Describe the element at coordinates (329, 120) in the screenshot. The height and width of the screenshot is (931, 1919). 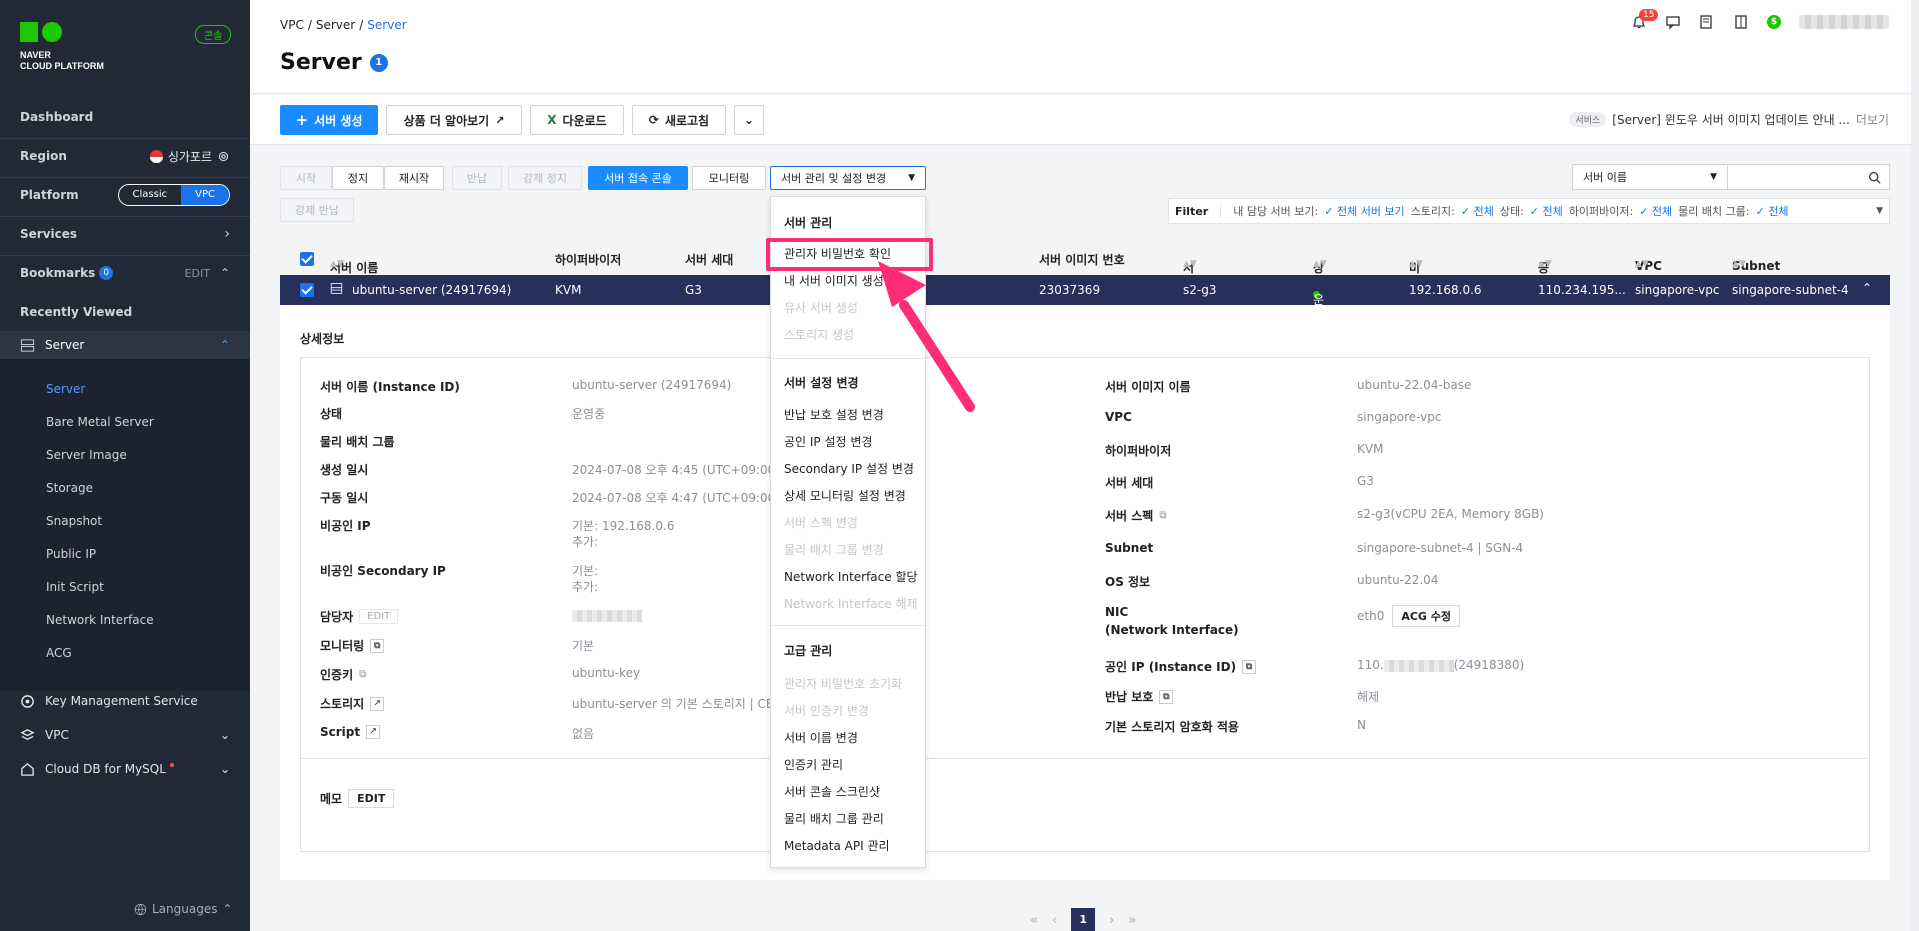
I see `create-server-button: + 서버 생성` at that location.